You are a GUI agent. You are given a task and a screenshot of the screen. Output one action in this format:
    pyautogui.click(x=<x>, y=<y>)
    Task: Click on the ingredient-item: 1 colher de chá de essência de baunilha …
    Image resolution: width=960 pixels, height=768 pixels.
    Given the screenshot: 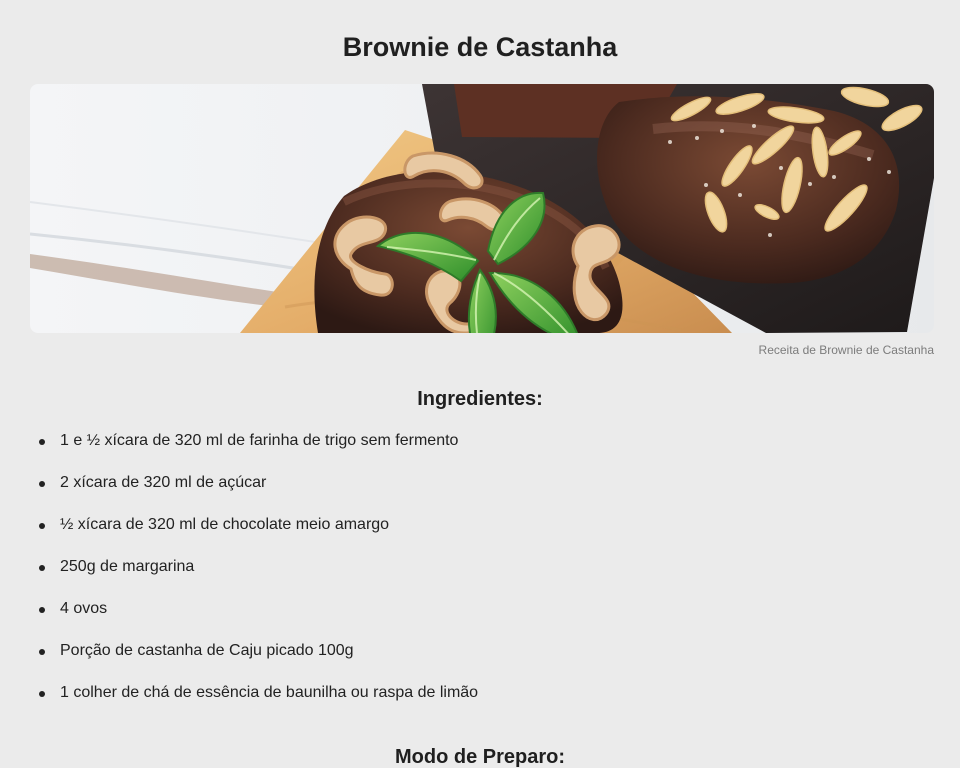 What is the action you would take?
    pyautogui.click(x=258, y=693)
    